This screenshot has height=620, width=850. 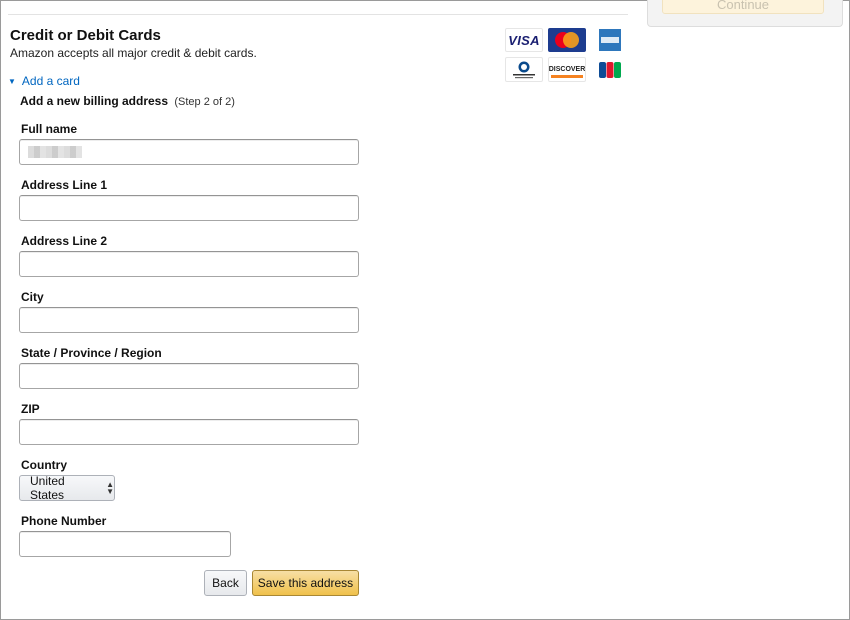 I want to click on top-divider, so click(x=318, y=14).